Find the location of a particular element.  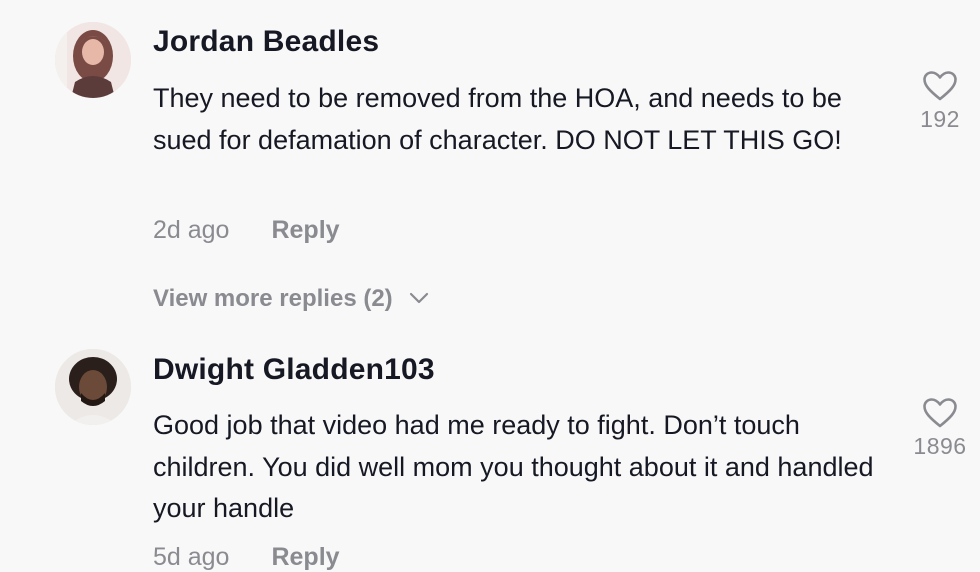

view-more-replies-button: View more replies (2) is located at coordinates (291, 299).